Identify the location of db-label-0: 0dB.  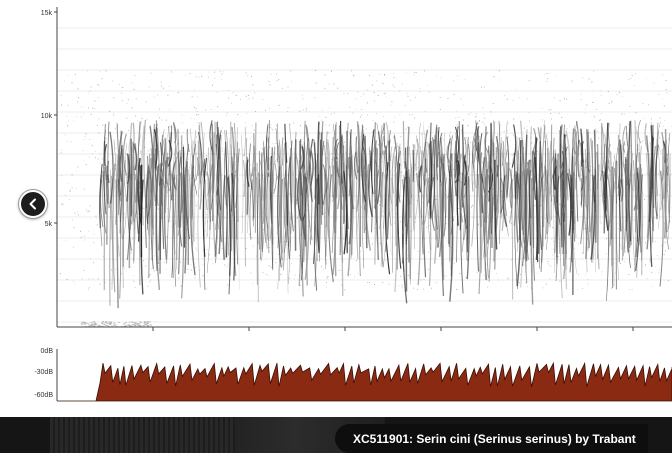
(47, 351).